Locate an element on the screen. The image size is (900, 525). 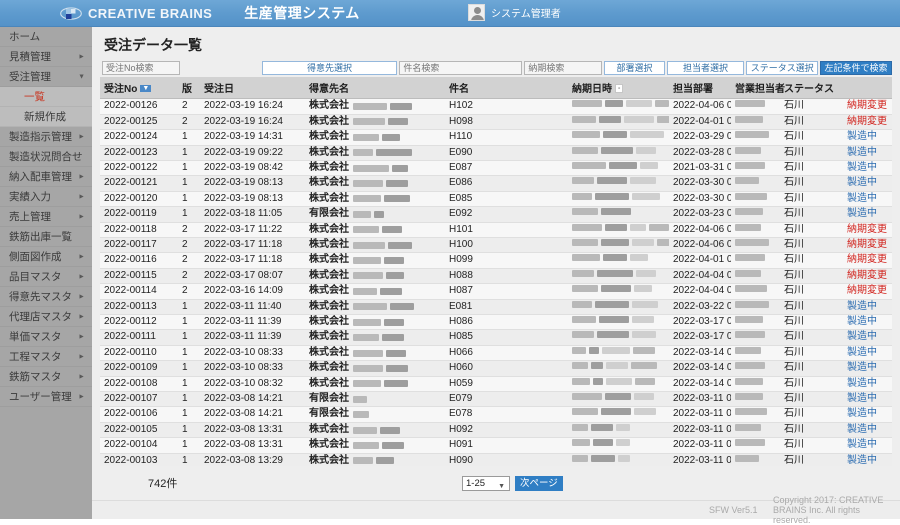
search-button: 左記条件で検索 is located at coordinates (856, 68).